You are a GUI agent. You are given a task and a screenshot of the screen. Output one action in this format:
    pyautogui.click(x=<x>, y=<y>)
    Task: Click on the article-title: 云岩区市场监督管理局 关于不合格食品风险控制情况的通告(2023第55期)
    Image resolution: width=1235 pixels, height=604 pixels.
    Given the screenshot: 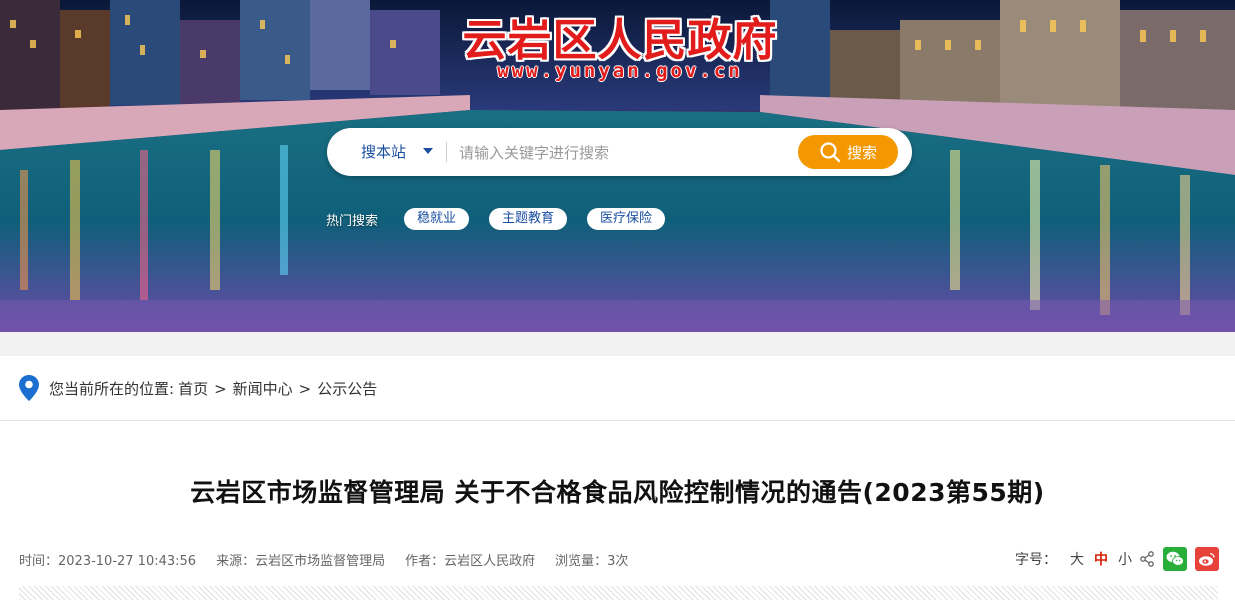 What is the action you would take?
    pyautogui.click(x=617, y=492)
    